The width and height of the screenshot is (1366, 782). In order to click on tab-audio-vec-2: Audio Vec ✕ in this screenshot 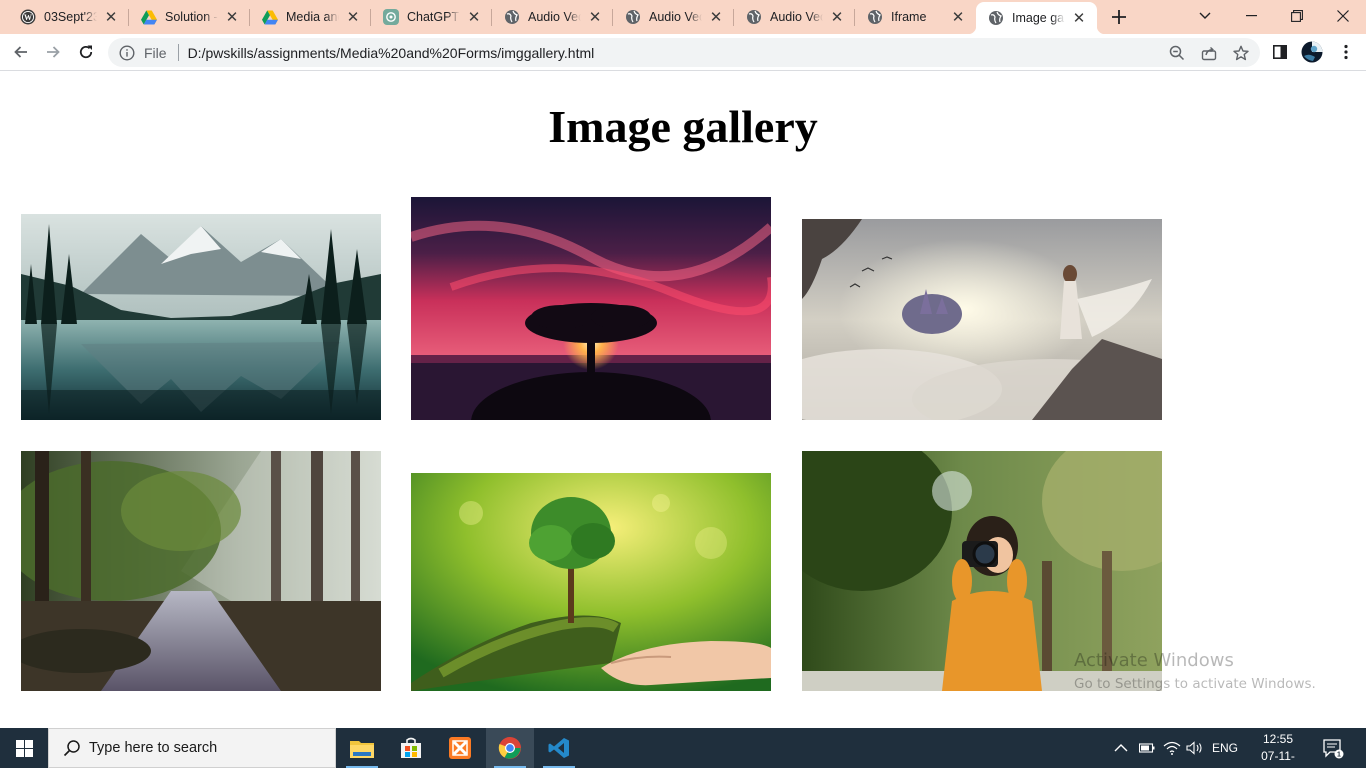, I will do `click(673, 17)`.